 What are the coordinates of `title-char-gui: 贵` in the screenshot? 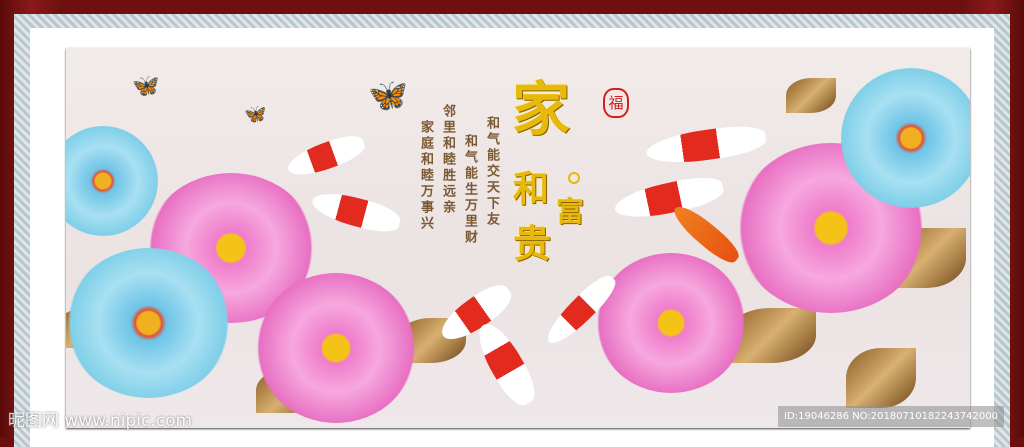 It's located at (532, 243).